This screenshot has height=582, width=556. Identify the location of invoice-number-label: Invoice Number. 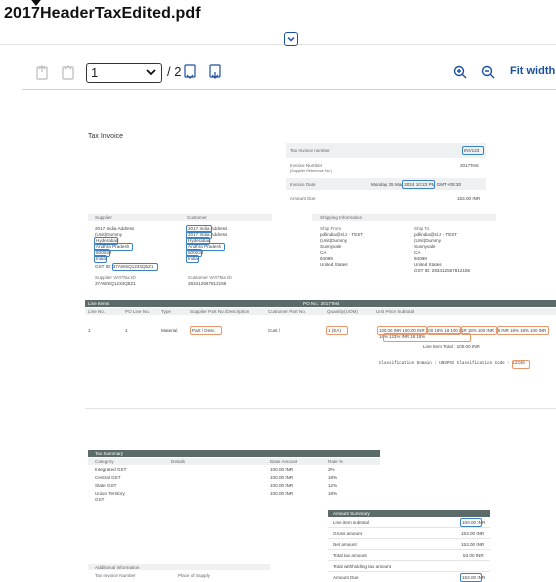
(306, 165).